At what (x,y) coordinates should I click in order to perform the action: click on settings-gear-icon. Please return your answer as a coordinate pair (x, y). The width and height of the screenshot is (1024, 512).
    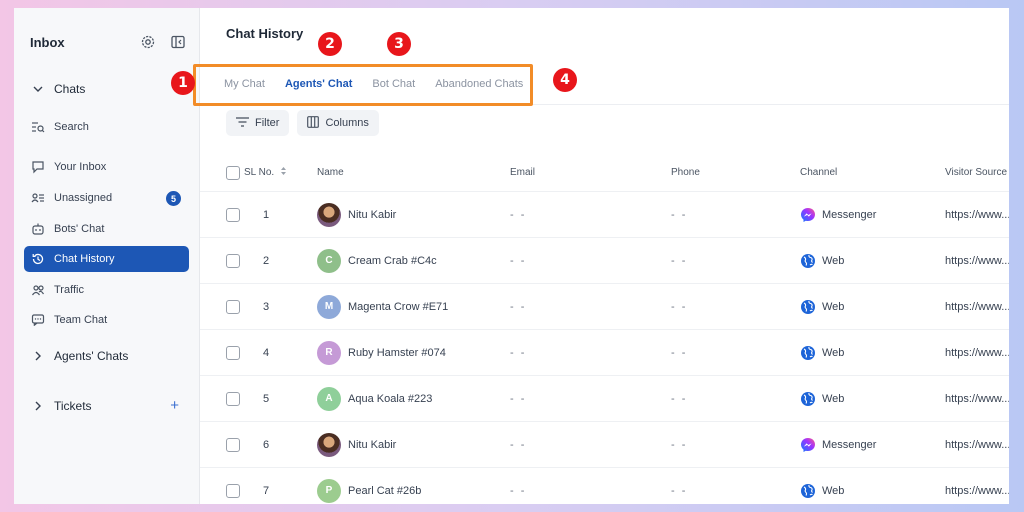
    Looking at the image, I should click on (148, 42).